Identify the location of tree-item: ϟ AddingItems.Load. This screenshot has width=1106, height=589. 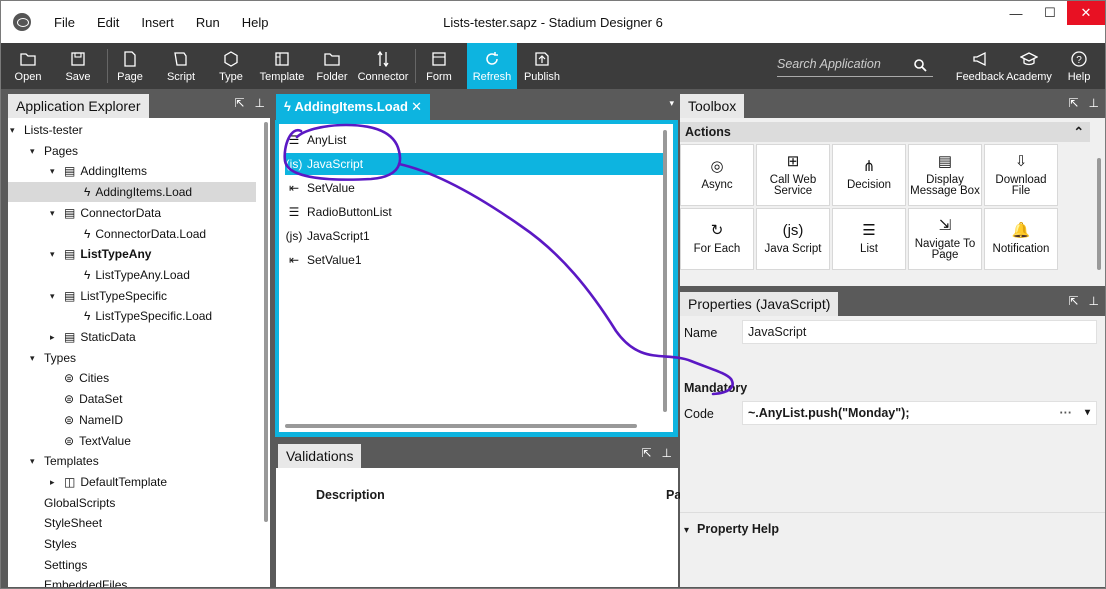
(132, 192).